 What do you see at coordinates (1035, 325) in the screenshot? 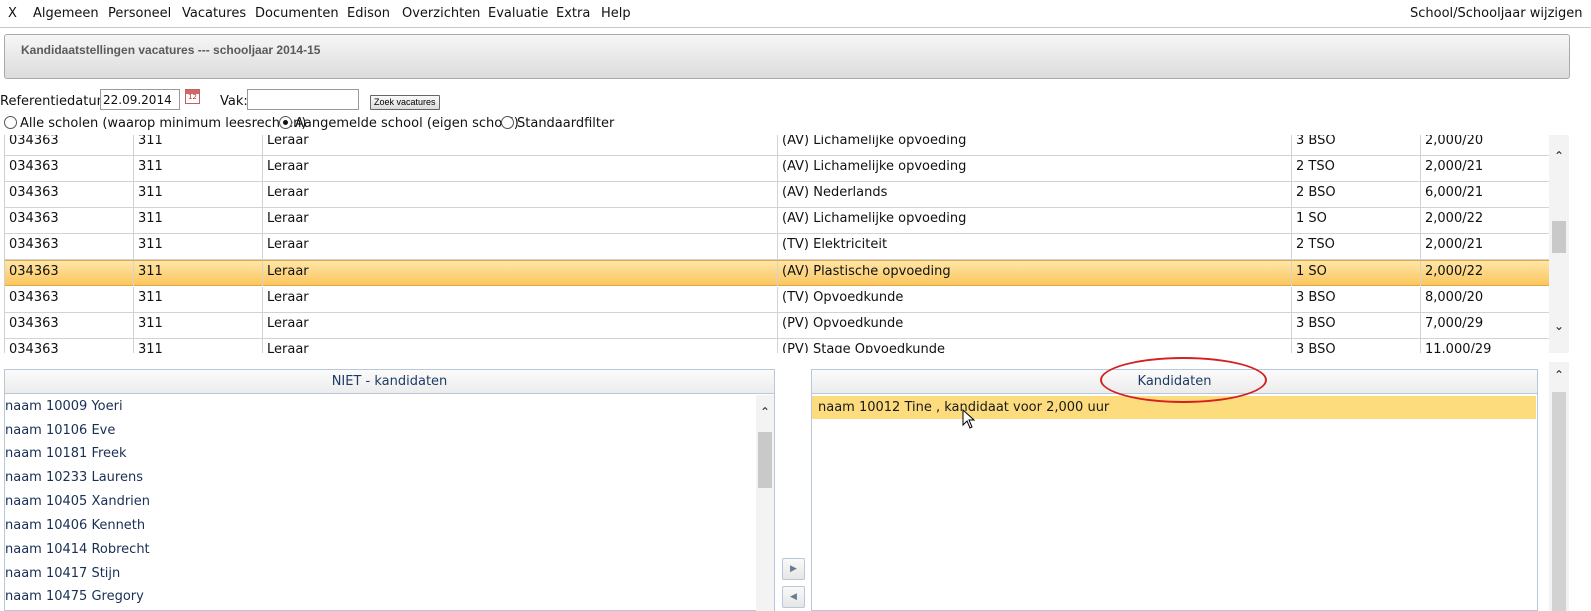
I see `cell-subject: (PV) Opvoedkunde` at bounding box center [1035, 325].